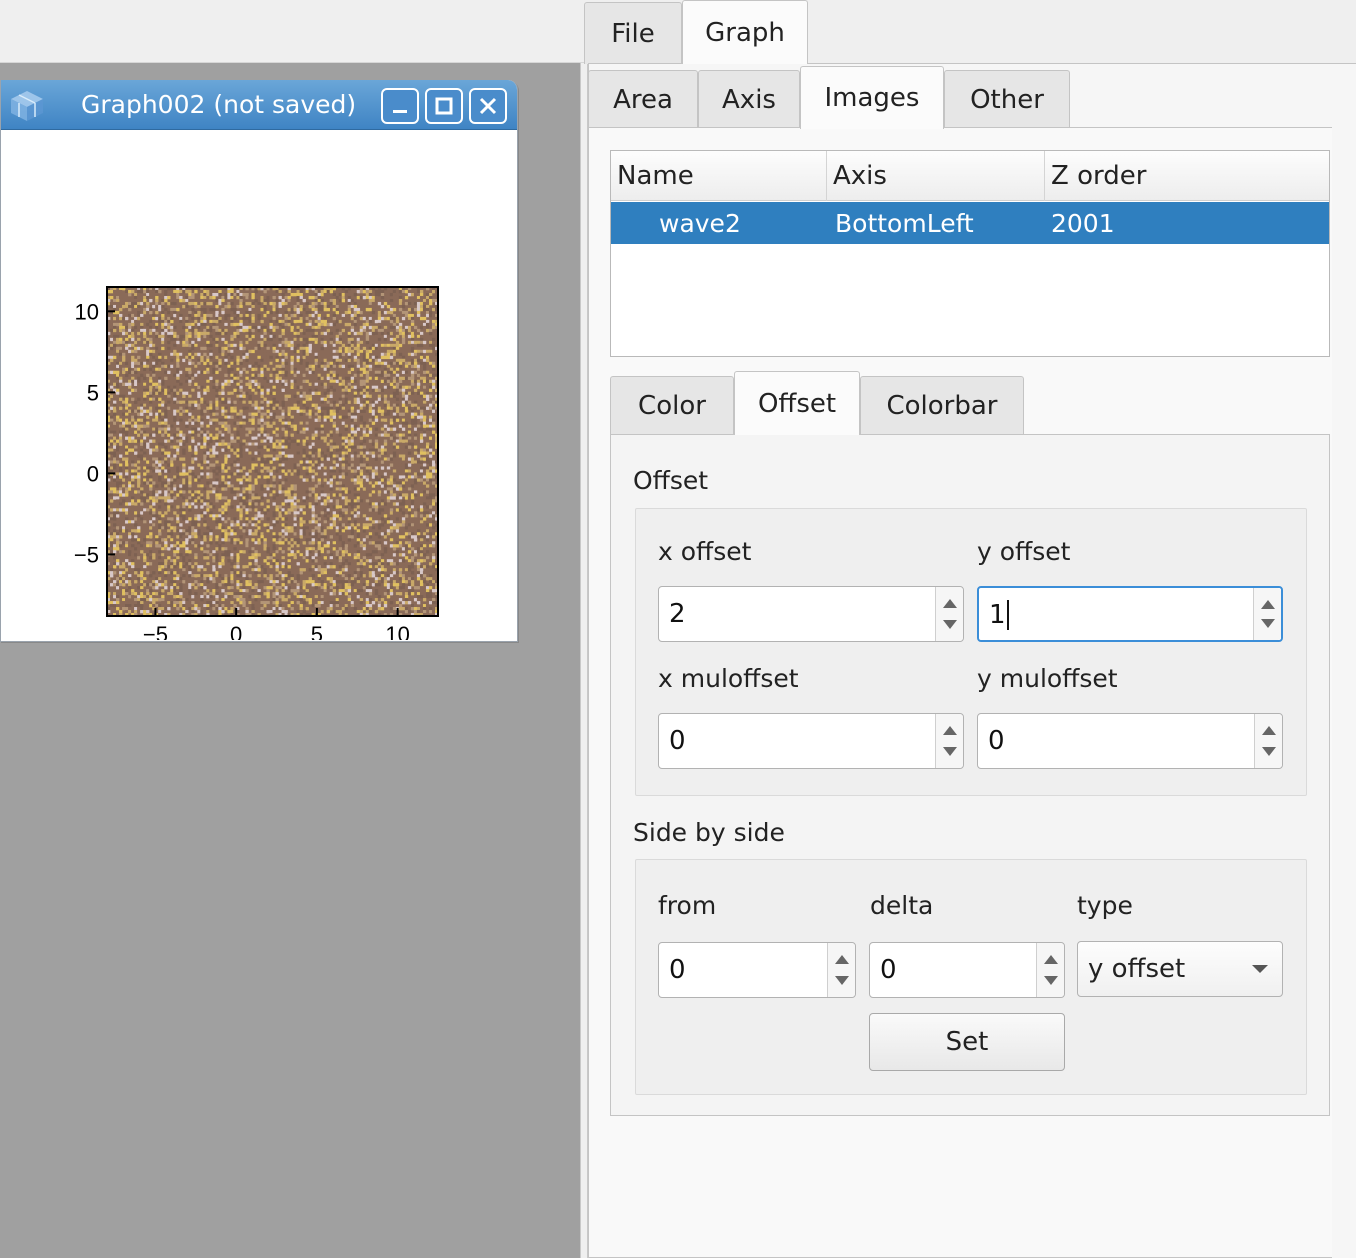 The width and height of the screenshot is (1356, 1258). Describe the element at coordinates (488, 106) in the screenshot. I see `close-button` at that location.